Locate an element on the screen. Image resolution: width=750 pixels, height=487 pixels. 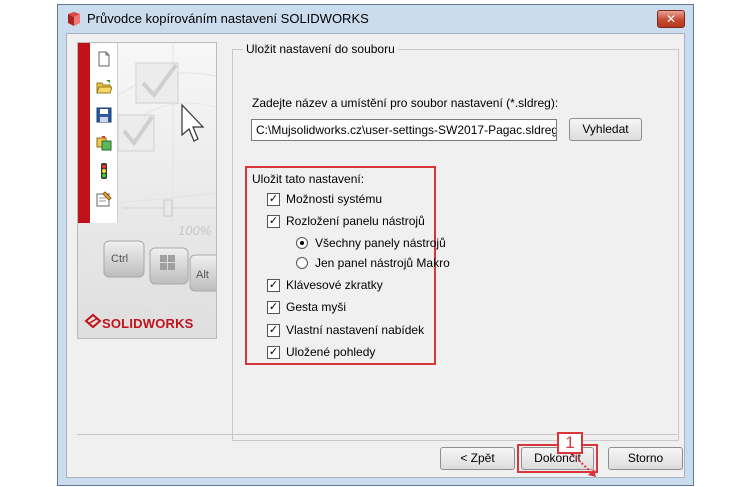
open-folder-icon is located at coordinates (104, 87).